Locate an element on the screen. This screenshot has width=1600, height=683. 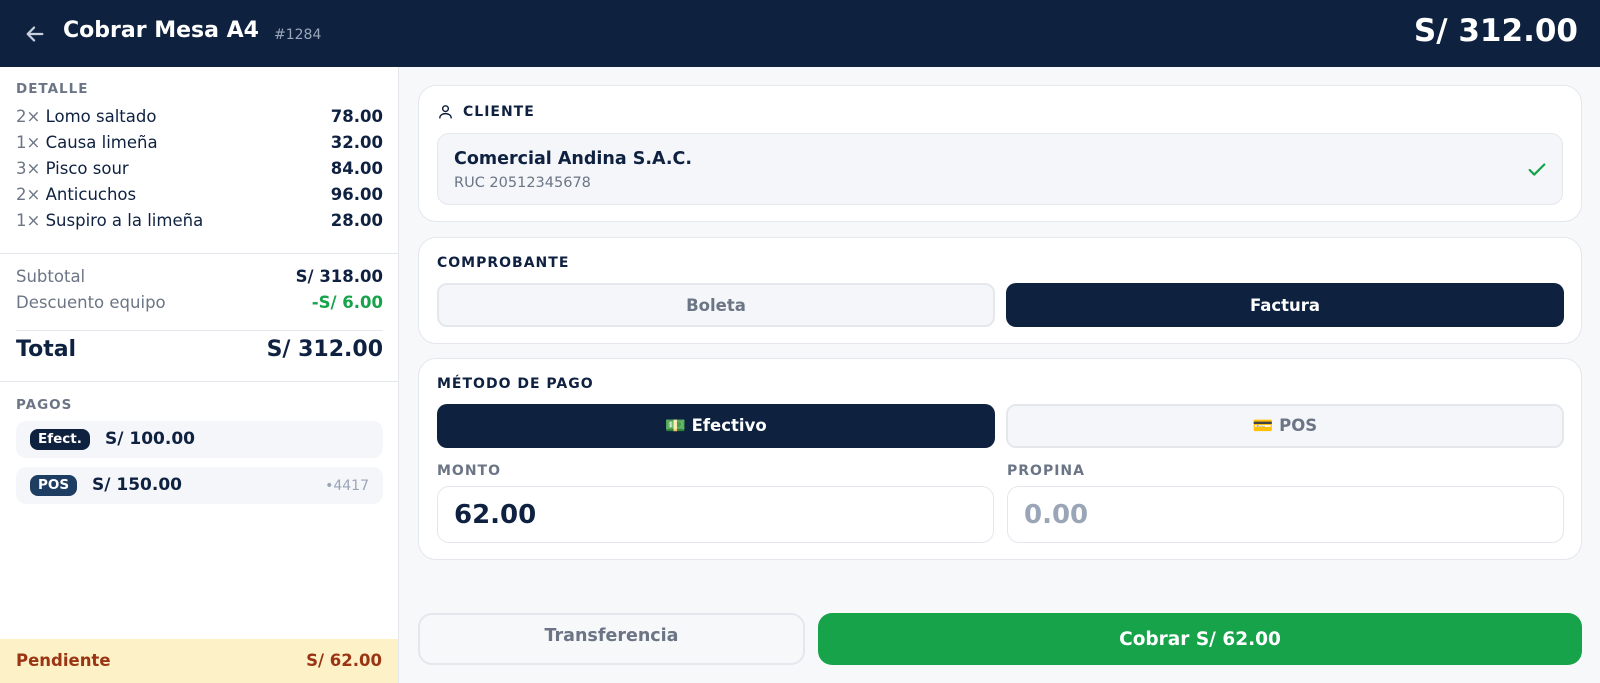
receipt-option-boleta: Boleta is located at coordinates (716, 305).